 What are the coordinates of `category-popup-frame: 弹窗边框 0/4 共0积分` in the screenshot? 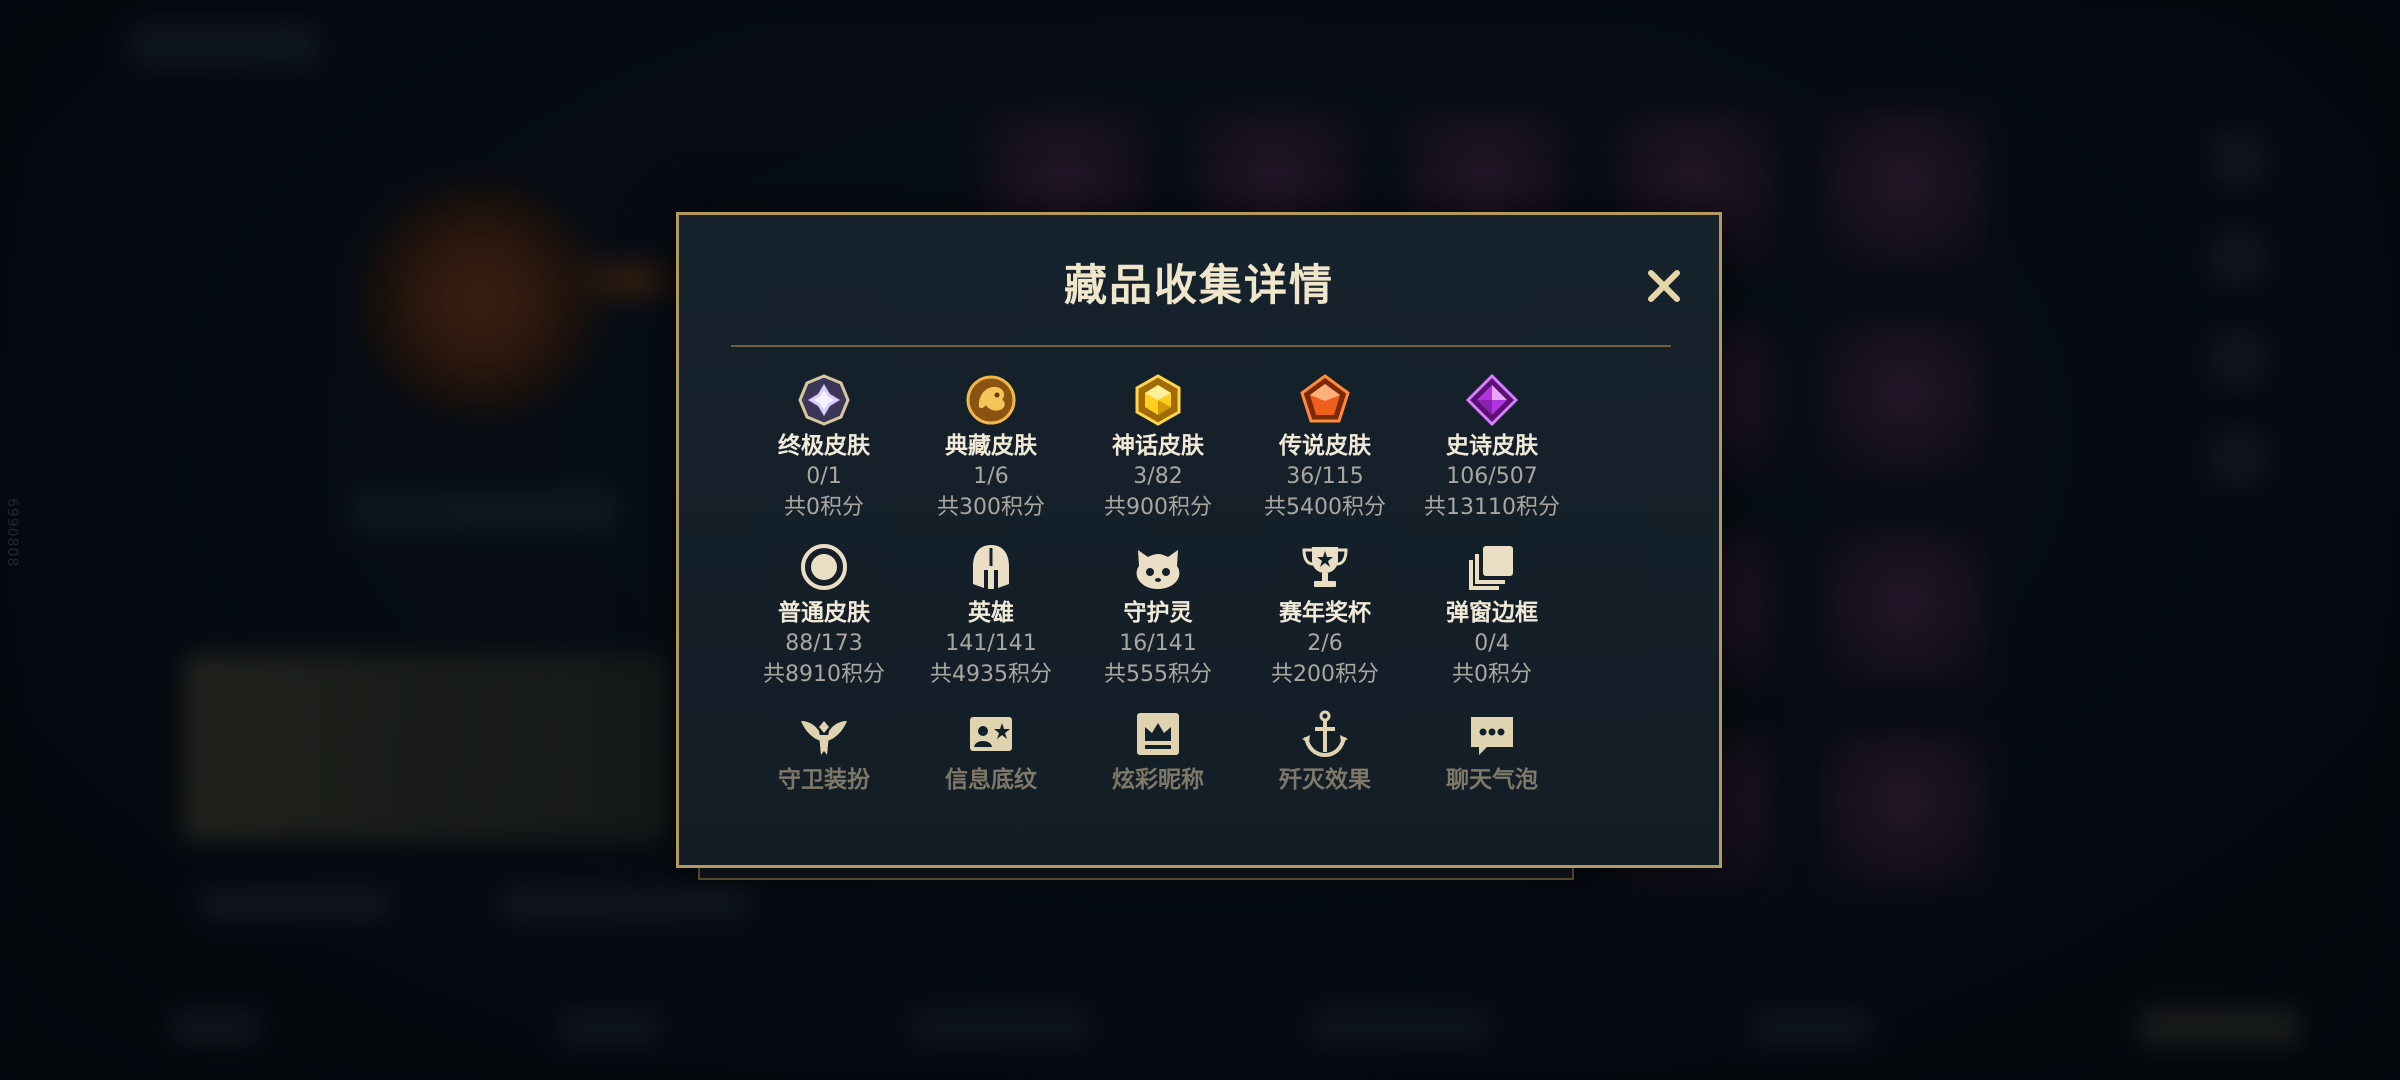 It's located at (1492, 615).